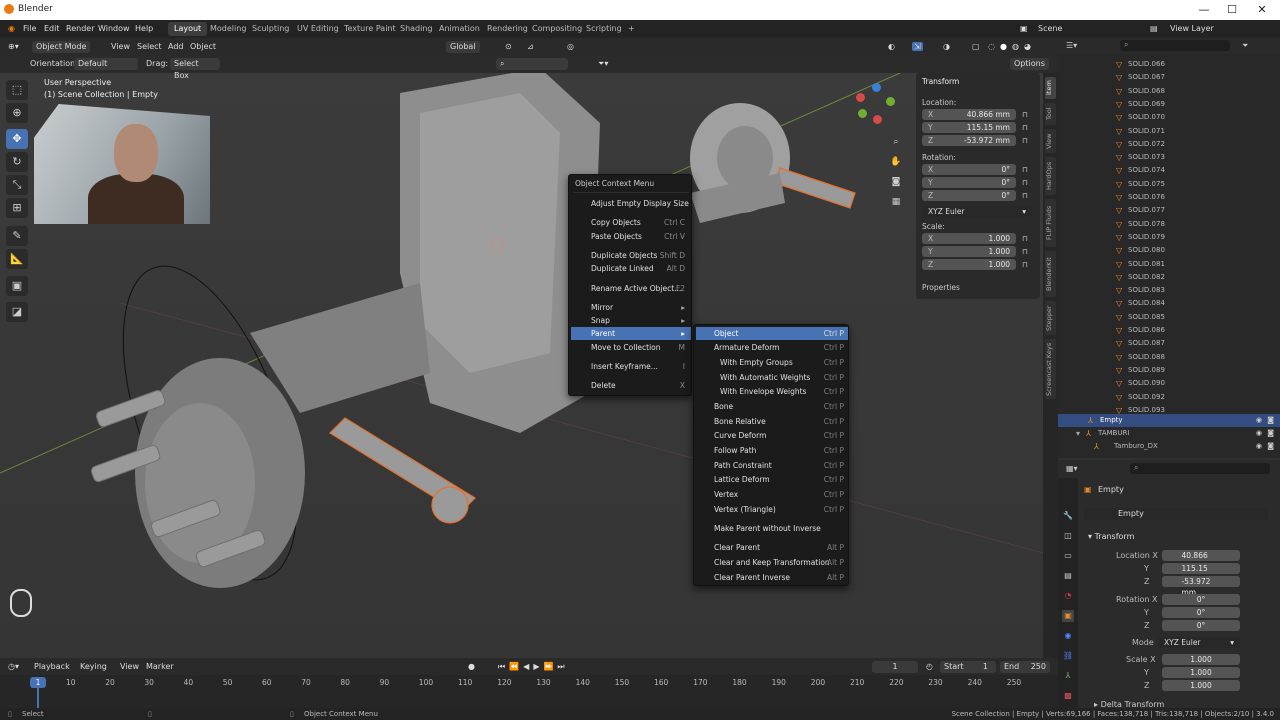 Image resolution: width=1280 pixels, height=720 pixels. I want to click on shading-solid-icon: ●, so click(1003, 46).